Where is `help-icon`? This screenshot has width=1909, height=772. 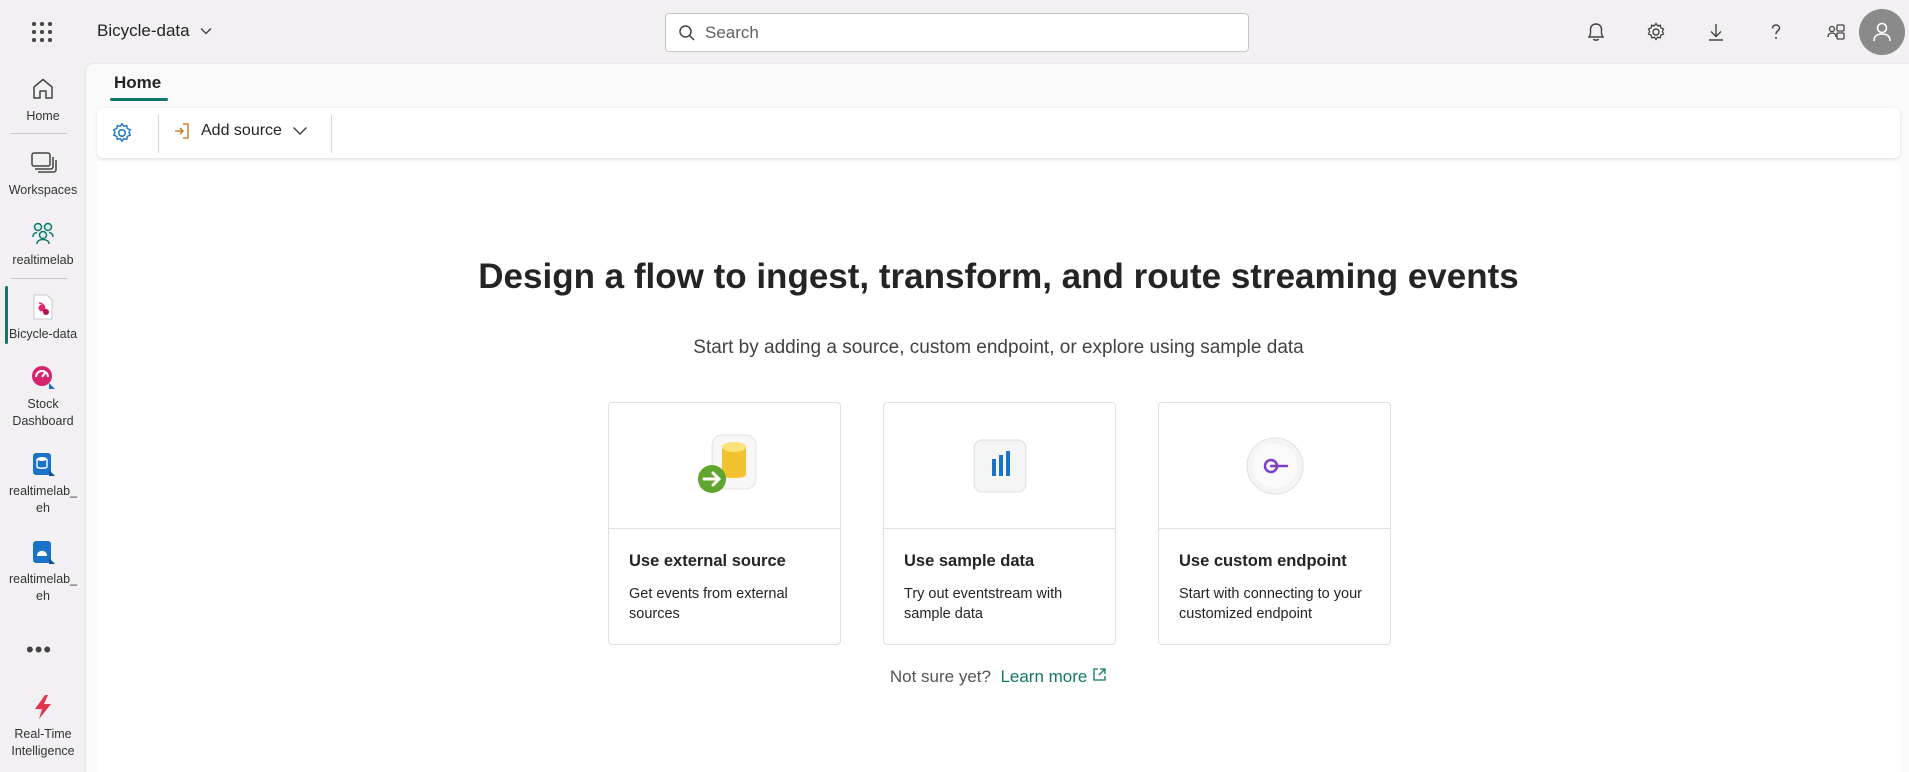
help-icon is located at coordinates (1776, 31).